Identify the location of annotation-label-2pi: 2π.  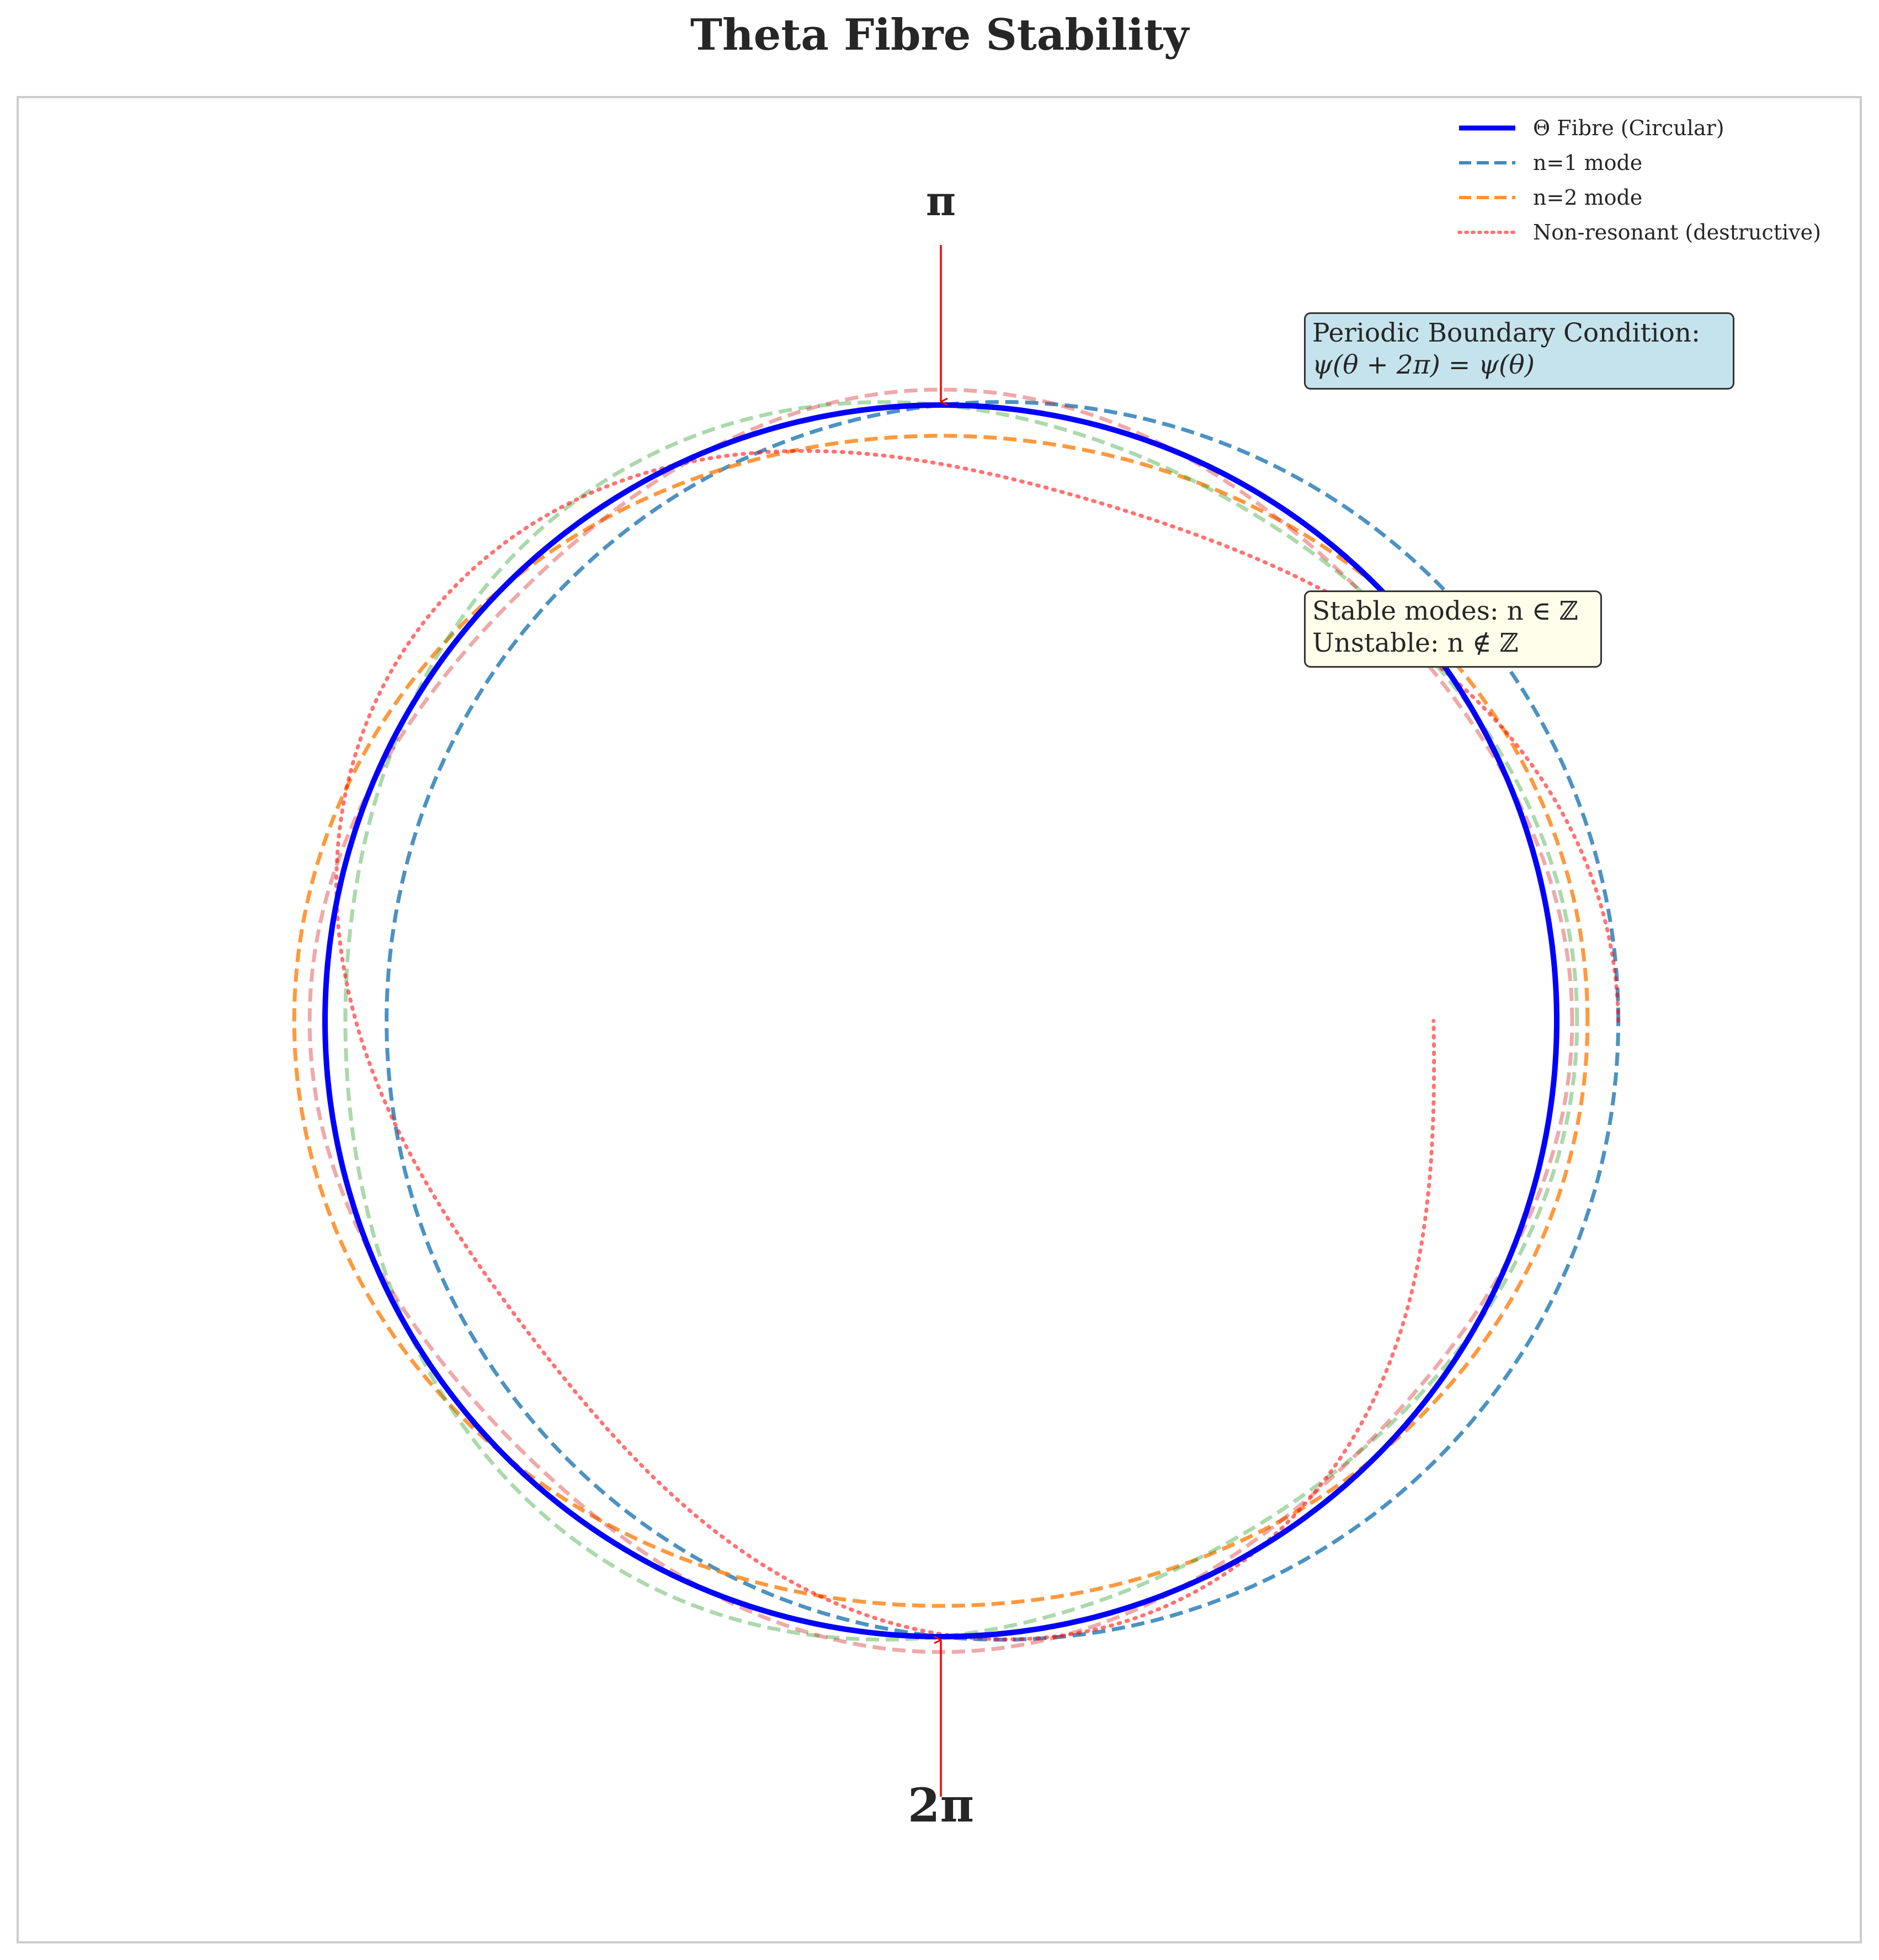
(941, 1805).